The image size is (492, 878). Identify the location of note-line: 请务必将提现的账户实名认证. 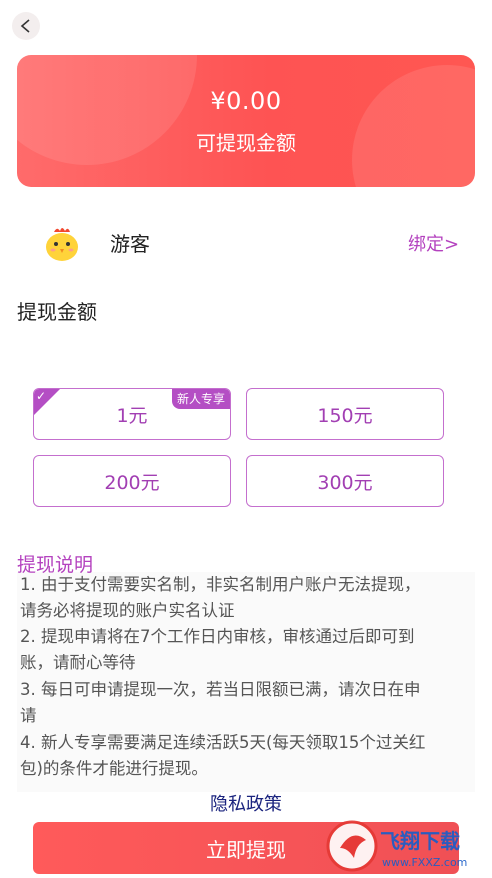
(127, 610).